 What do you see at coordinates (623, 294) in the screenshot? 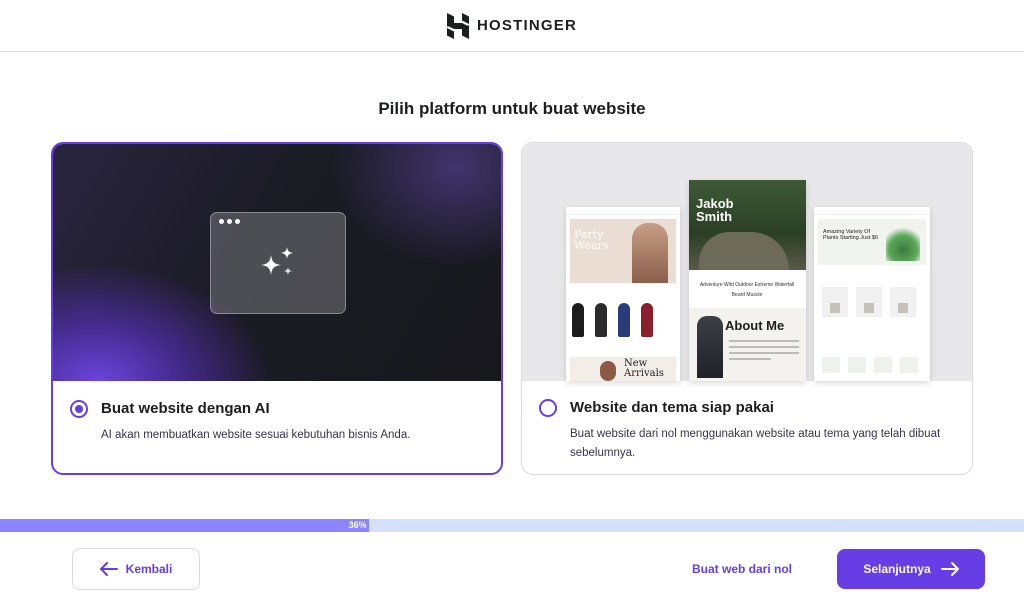
I see `fashion-template-preview: Party Wears New Arrivals` at bounding box center [623, 294].